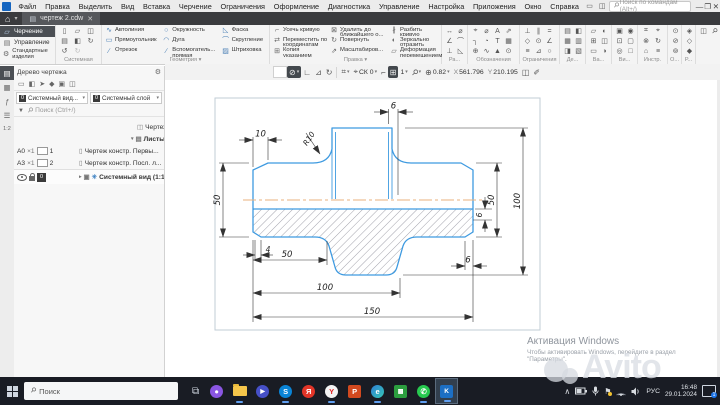 This screenshot has height=405, width=720. I want to click on menu-view: Вид, so click(128, 6).